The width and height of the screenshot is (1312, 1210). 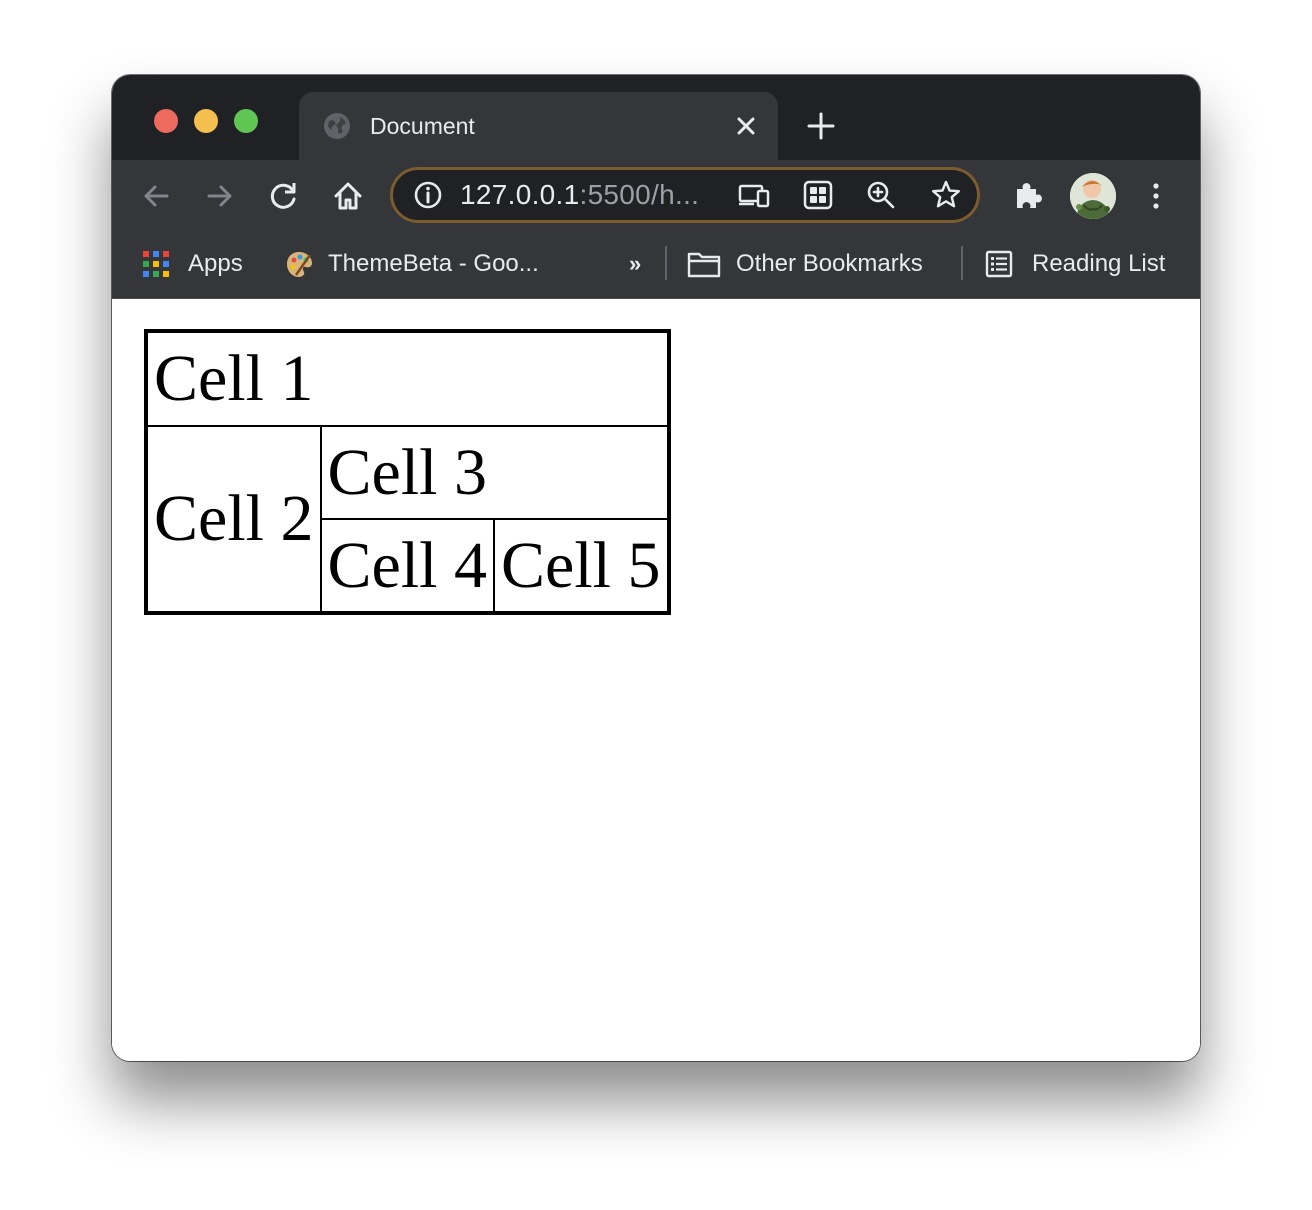 I want to click on extensions-puzzle-icon, so click(x=1028, y=196).